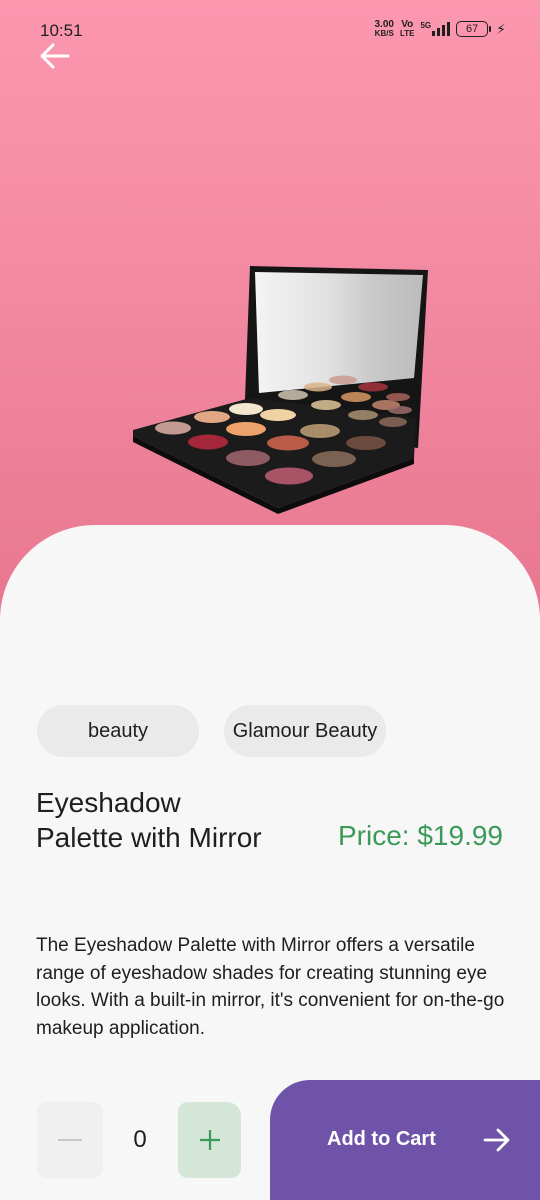  I want to click on back-button, so click(56, 58).